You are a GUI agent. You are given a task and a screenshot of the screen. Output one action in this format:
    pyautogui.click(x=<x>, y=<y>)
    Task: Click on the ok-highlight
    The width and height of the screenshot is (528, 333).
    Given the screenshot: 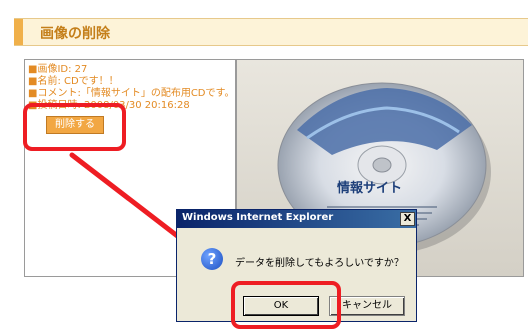 What is the action you would take?
    pyautogui.click(x=286, y=305)
    